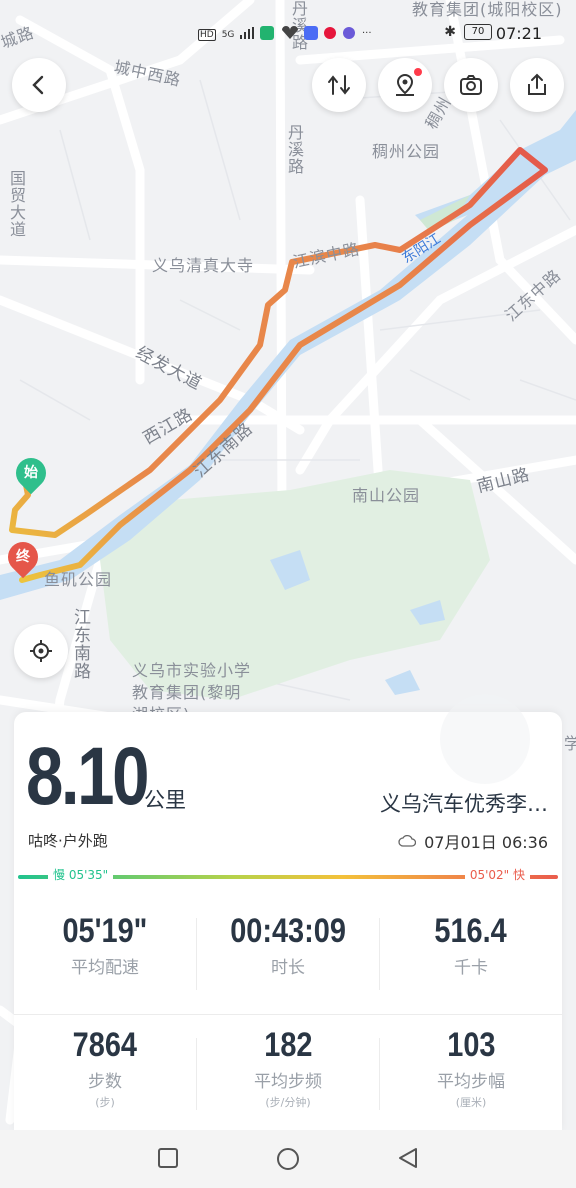  I want to click on stat-value: 103, so click(471, 1045).